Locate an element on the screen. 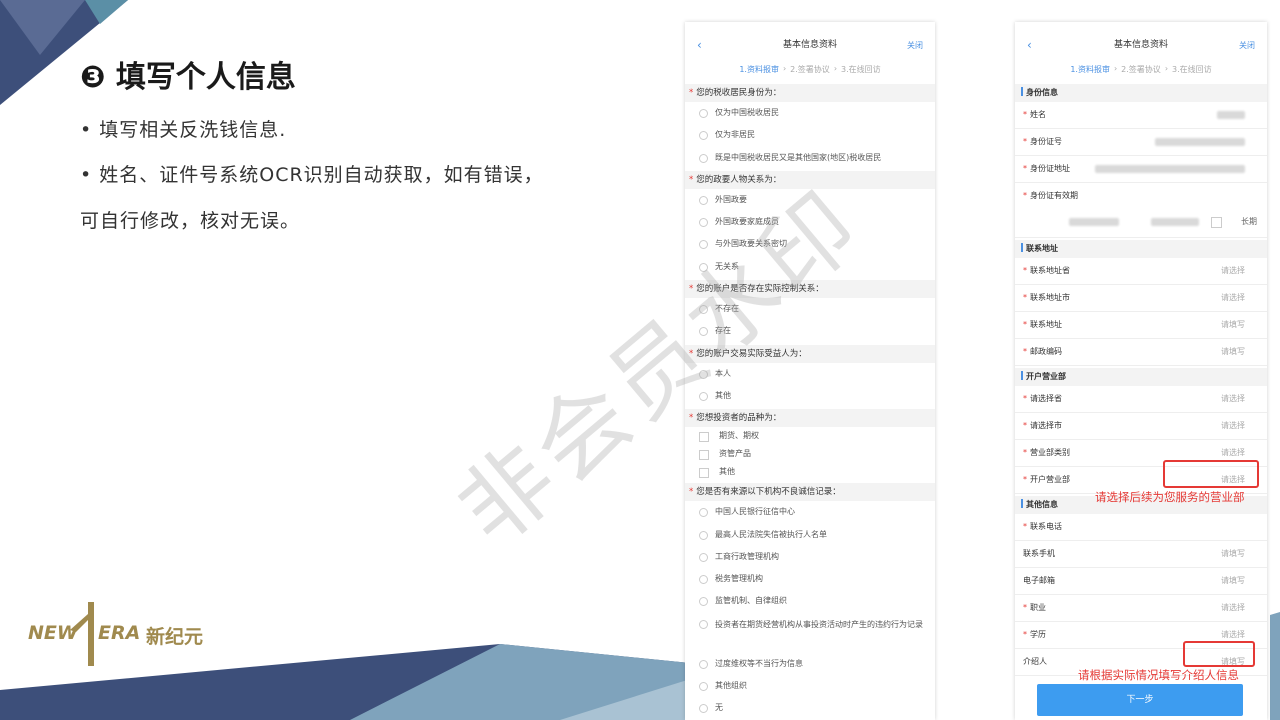 Image resolution: width=1280 pixels, height=720 pixels. mobile-input: 联系手机 请填写 is located at coordinates (1141, 554).